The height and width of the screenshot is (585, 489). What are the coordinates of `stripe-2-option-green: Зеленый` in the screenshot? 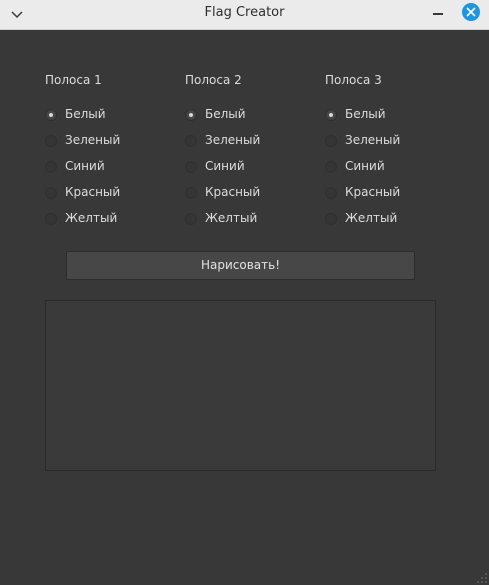 It's located at (245, 147).